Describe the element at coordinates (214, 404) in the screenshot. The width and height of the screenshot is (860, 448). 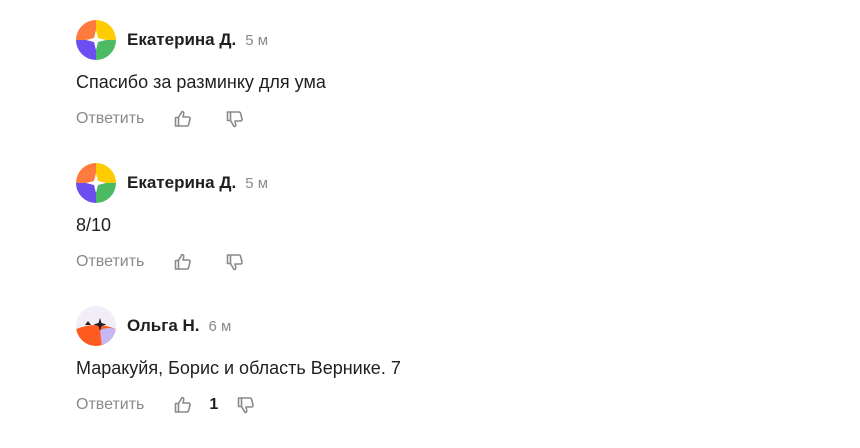
I see `like-count: 1` at that location.